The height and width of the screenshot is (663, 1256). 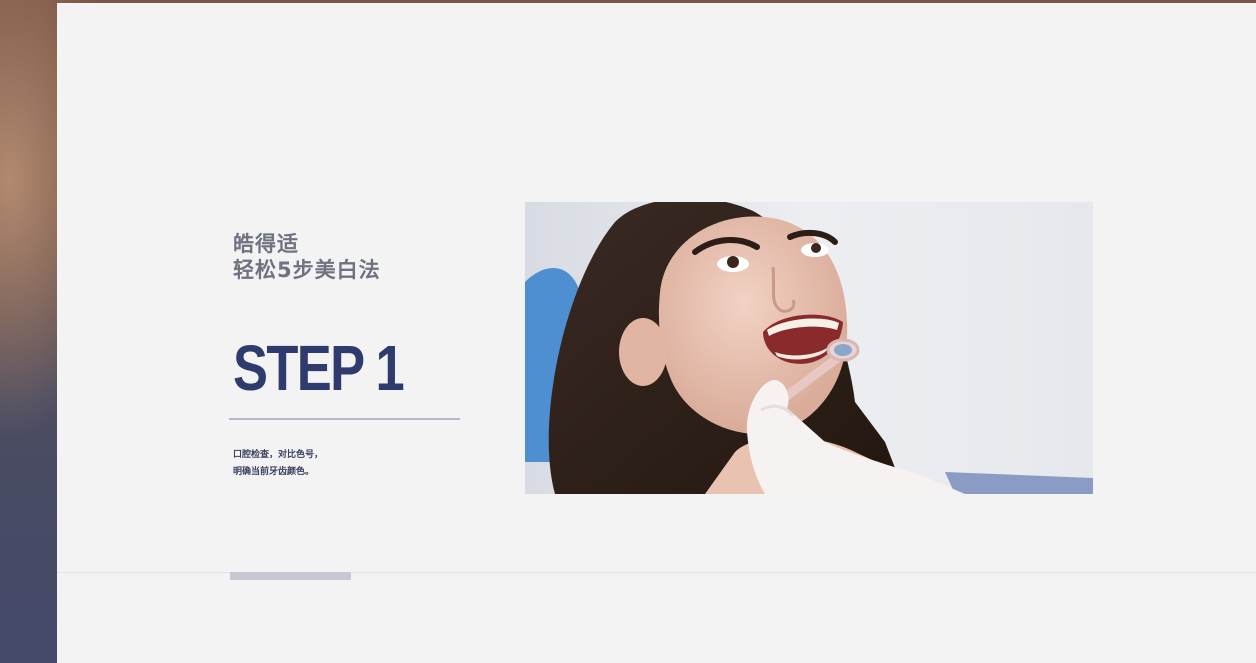 I want to click on title-line-brand: 皓得适, so click(x=266, y=244).